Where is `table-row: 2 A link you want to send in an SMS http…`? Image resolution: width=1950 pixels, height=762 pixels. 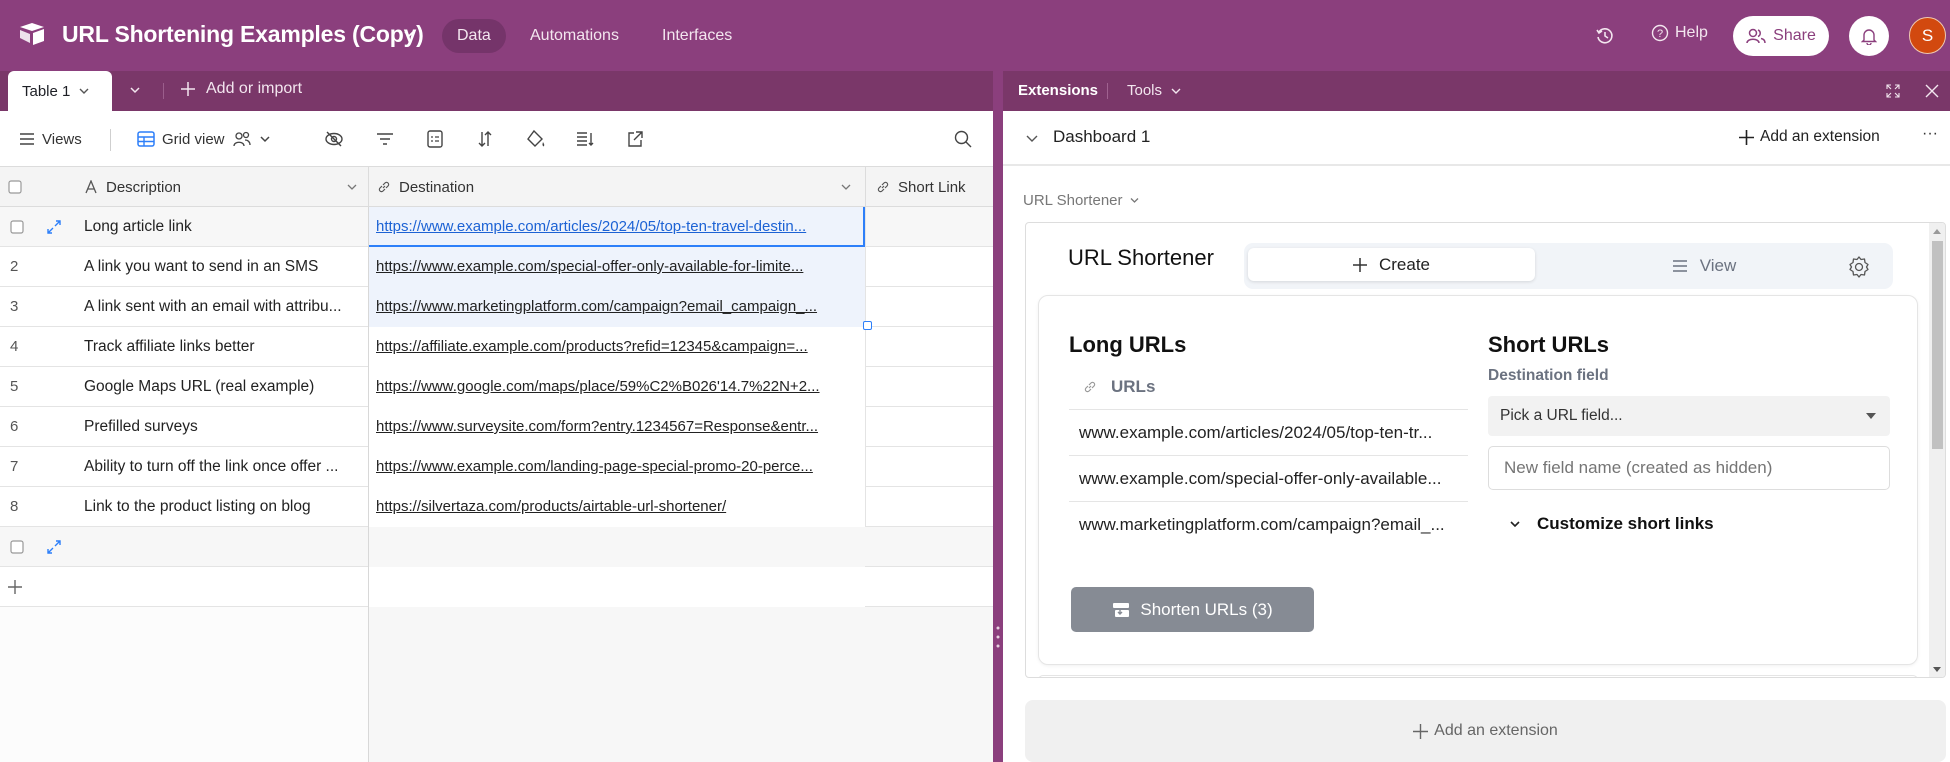
table-row: 2 A link you want to send in an SMS http… is located at coordinates (496, 267).